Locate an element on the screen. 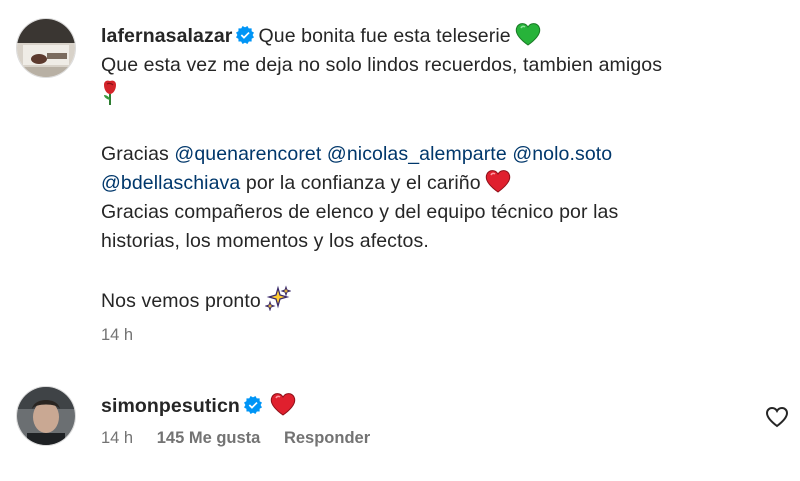  comment-meta: 14 h 145 Me gusta Responder is located at coordinates (431, 438).